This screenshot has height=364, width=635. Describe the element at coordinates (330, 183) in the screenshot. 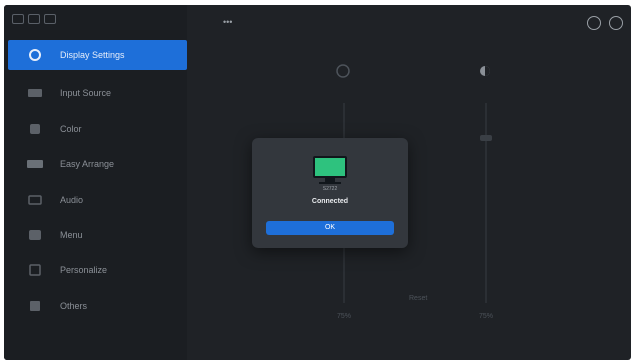

I see `monitor-base` at that location.